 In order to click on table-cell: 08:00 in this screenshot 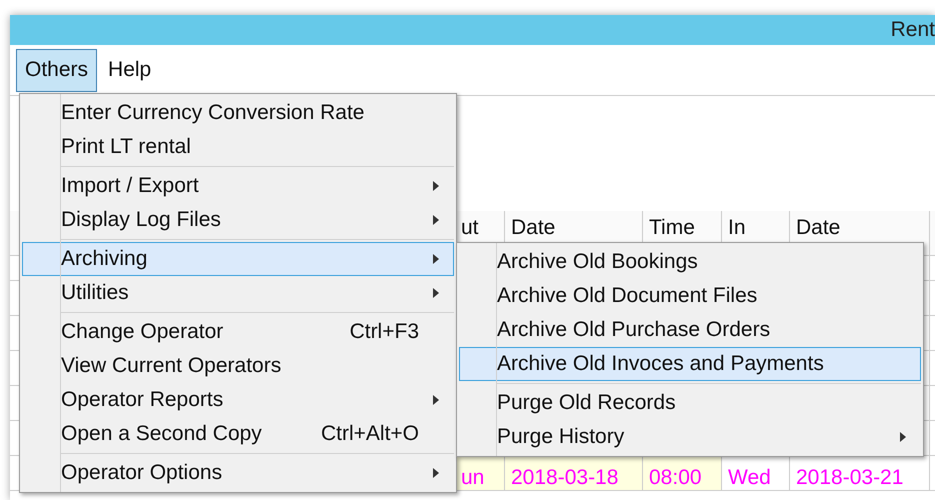, I will do `click(682, 473)`.